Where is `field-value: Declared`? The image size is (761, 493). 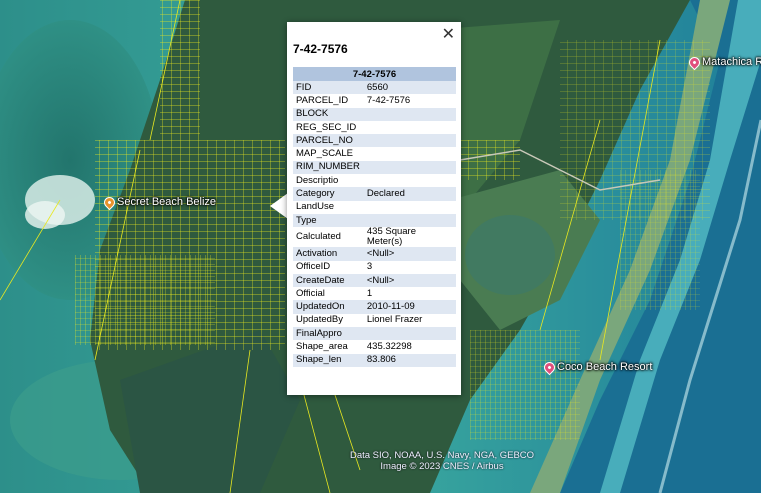
field-value: Declared is located at coordinates (409, 194).